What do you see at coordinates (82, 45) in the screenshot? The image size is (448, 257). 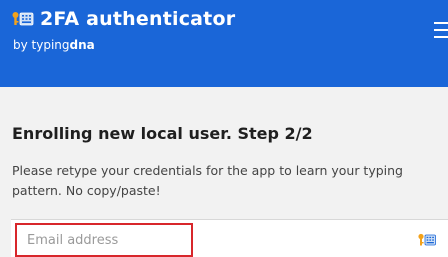 I see `byline-brand: dna` at bounding box center [82, 45].